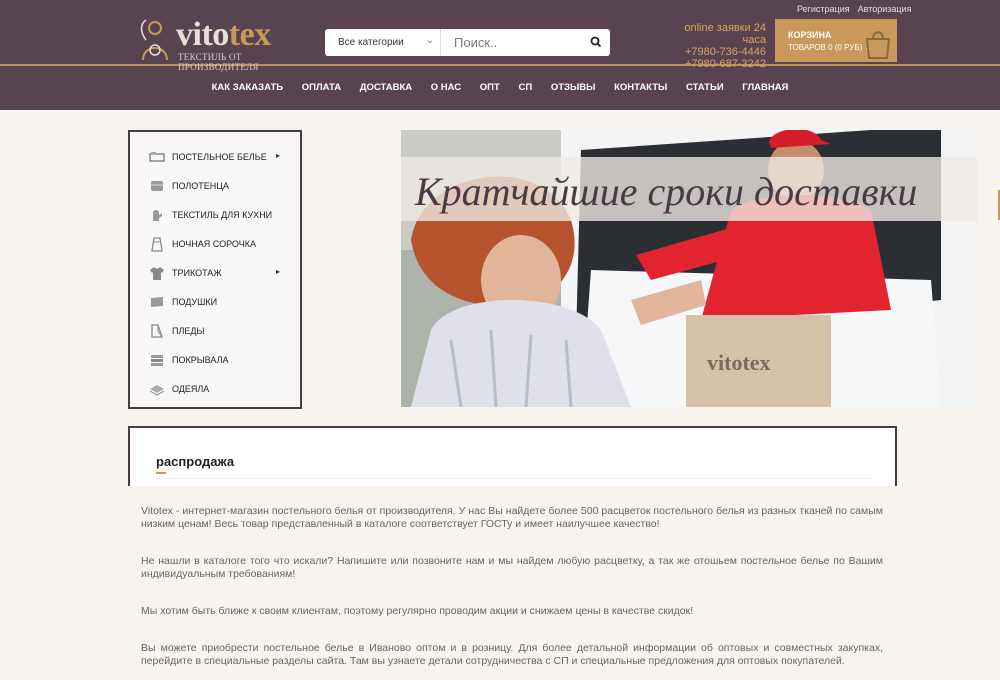 The image size is (1000, 680). I want to click on logo-wordmark: vitotex, so click(223, 34).